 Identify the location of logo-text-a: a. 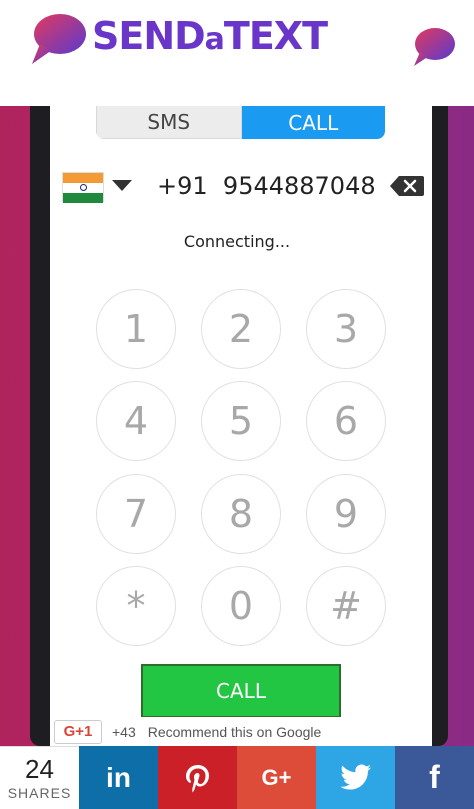
(214, 39).